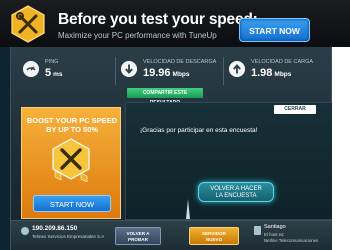 The width and height of the screenshot is (350, 250). What do you see at coordinates (165, 97) in the screenshot?
I see `share-result-button: COMPARTIR ESTE RESULTADO` at bounding box center [165, 97].